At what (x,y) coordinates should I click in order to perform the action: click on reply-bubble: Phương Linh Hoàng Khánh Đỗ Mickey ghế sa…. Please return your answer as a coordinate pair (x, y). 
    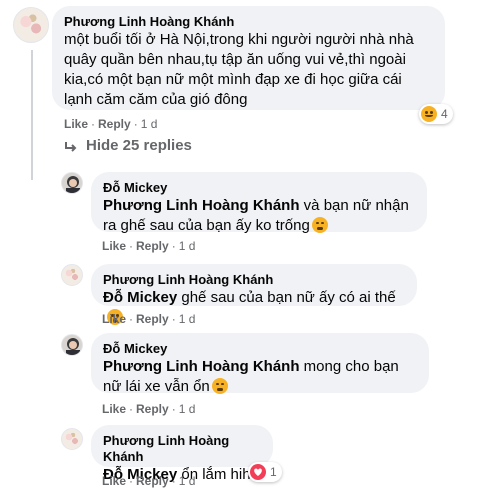
    Looking at the image, I should click on (254, 294).